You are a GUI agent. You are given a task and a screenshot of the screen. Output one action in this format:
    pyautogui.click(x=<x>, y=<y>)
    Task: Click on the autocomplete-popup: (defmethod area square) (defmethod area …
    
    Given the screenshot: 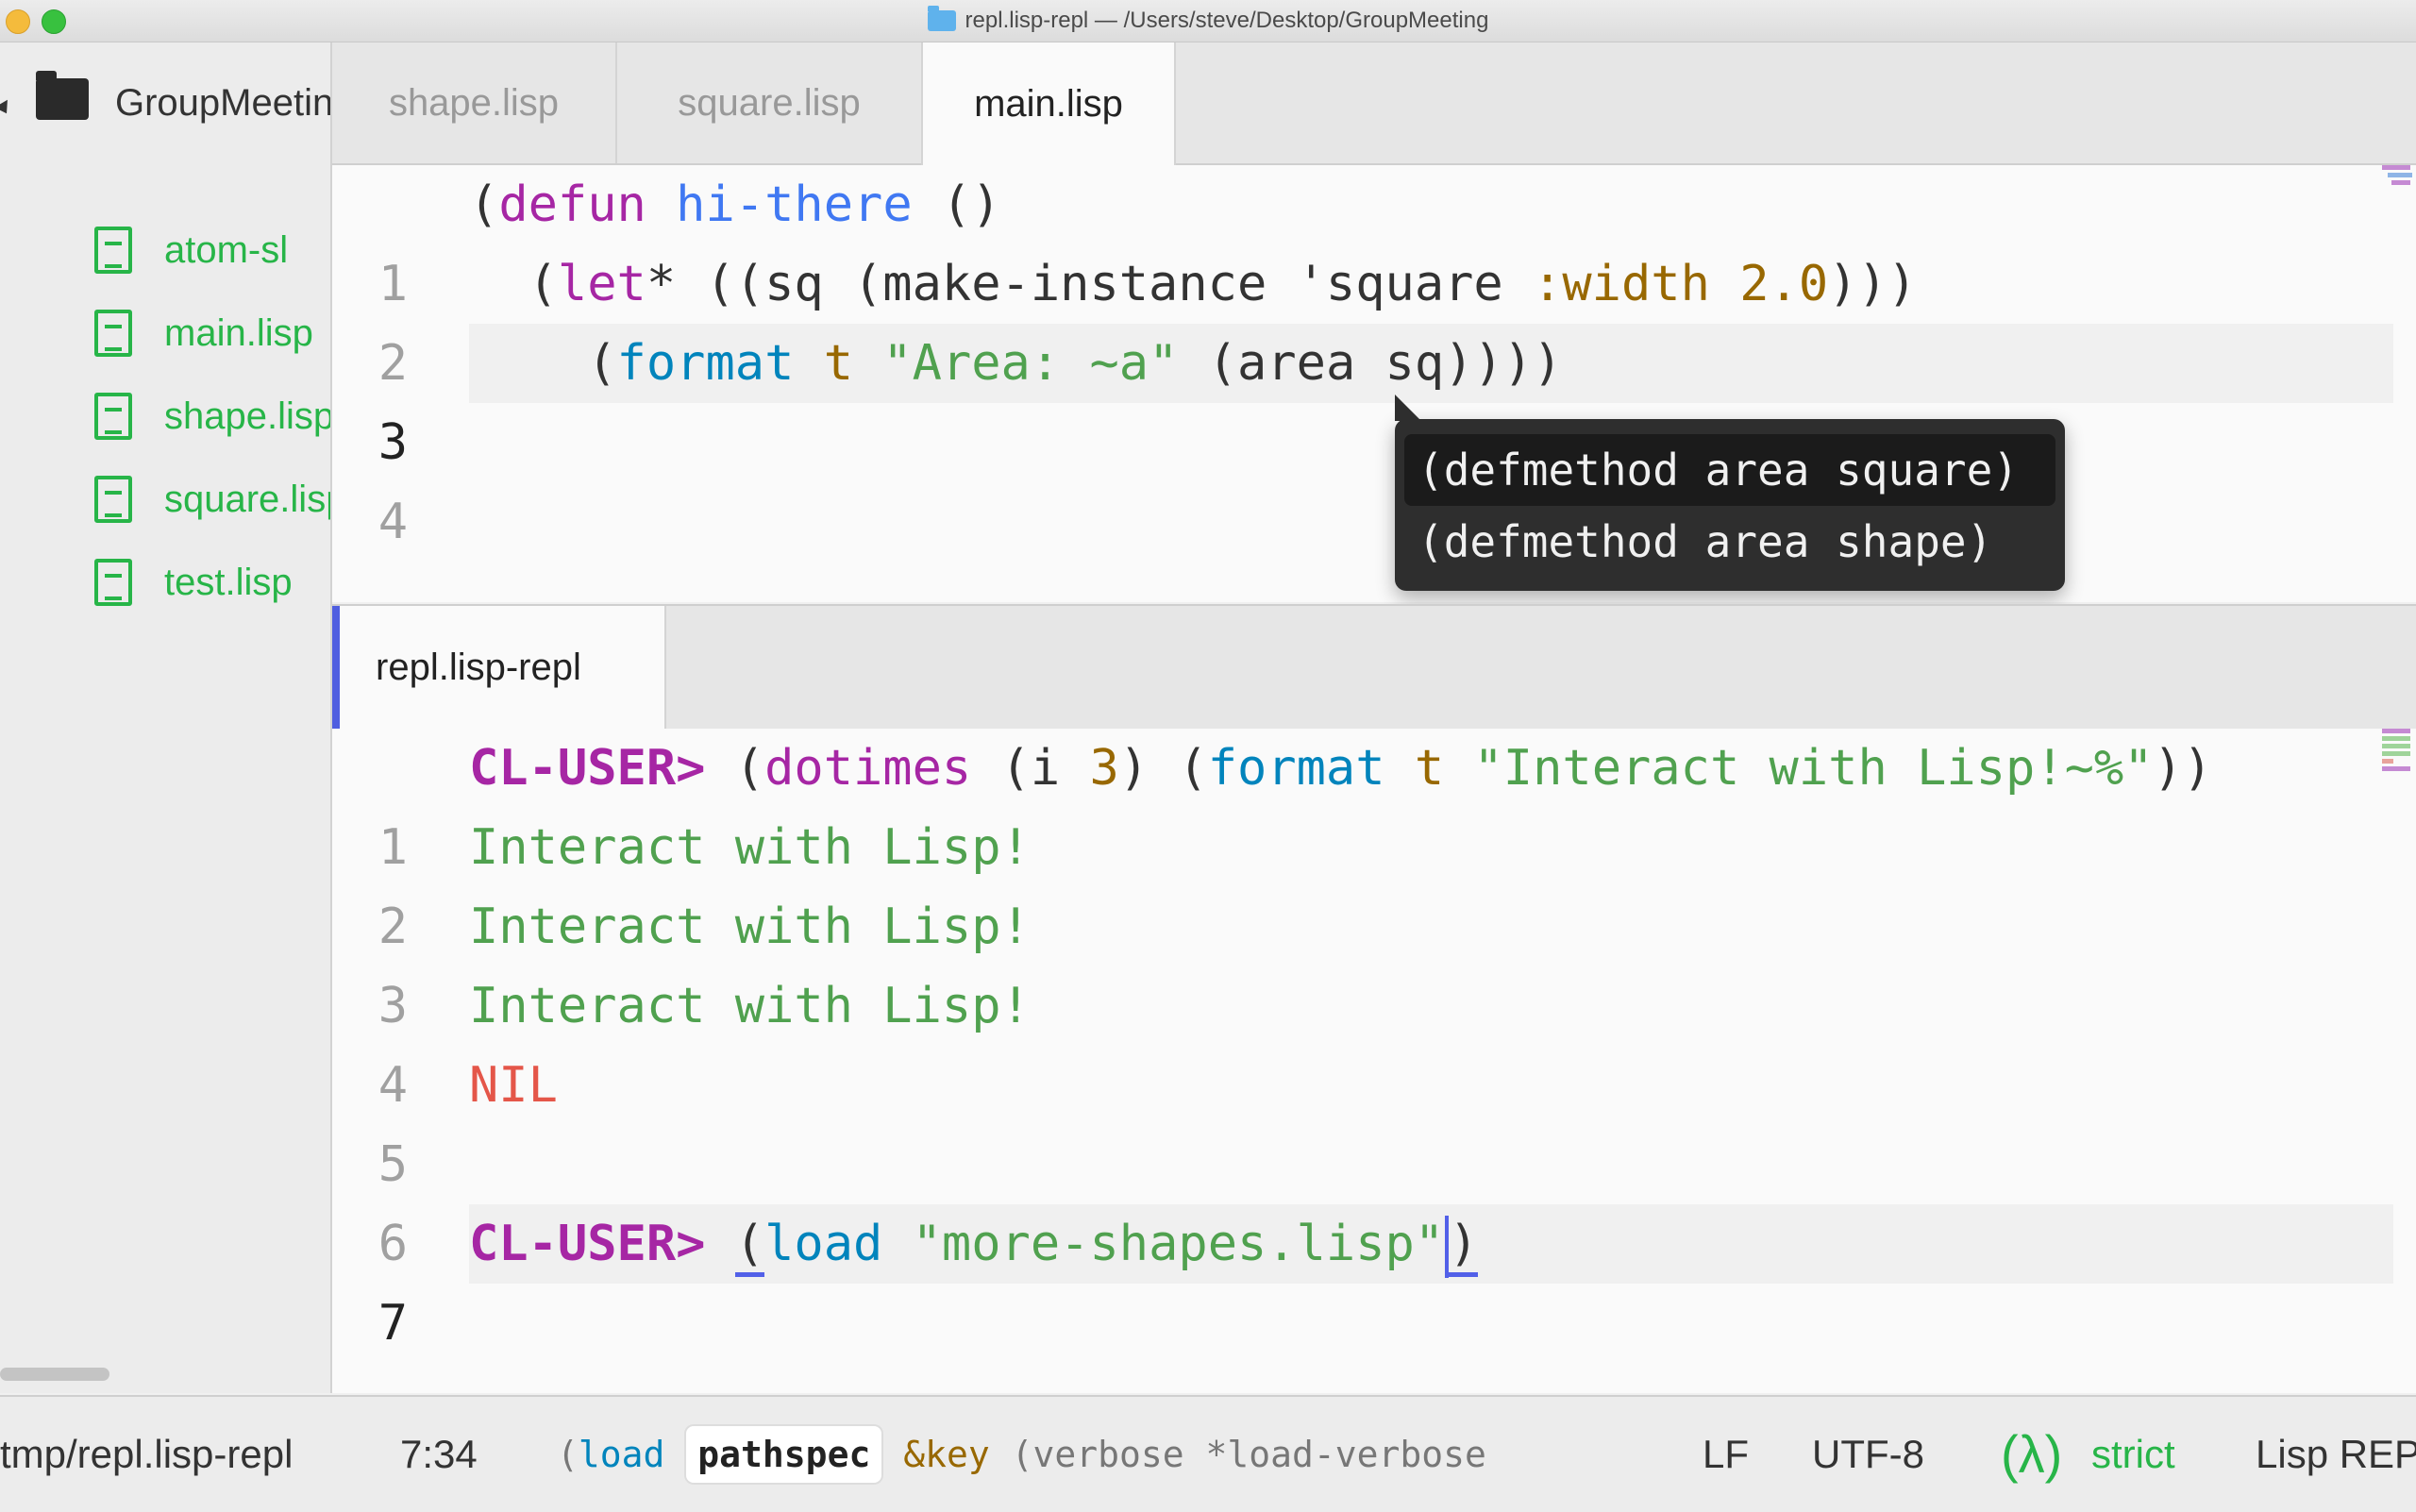 What is the action you would take?
    pyautogui.click(x=1730, y=493)
    